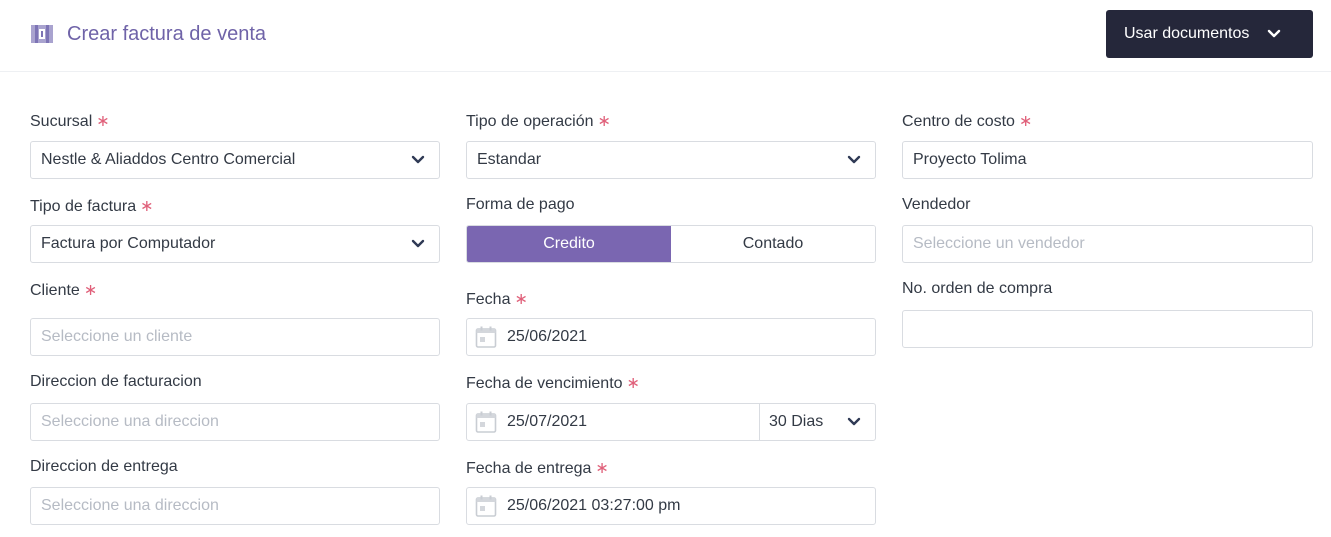  What do you see at coordinates (538, 121) in the screenshot?
I see `tipo-operacion-label: Tipo de operación ∗` at bounding box center [538, 121].